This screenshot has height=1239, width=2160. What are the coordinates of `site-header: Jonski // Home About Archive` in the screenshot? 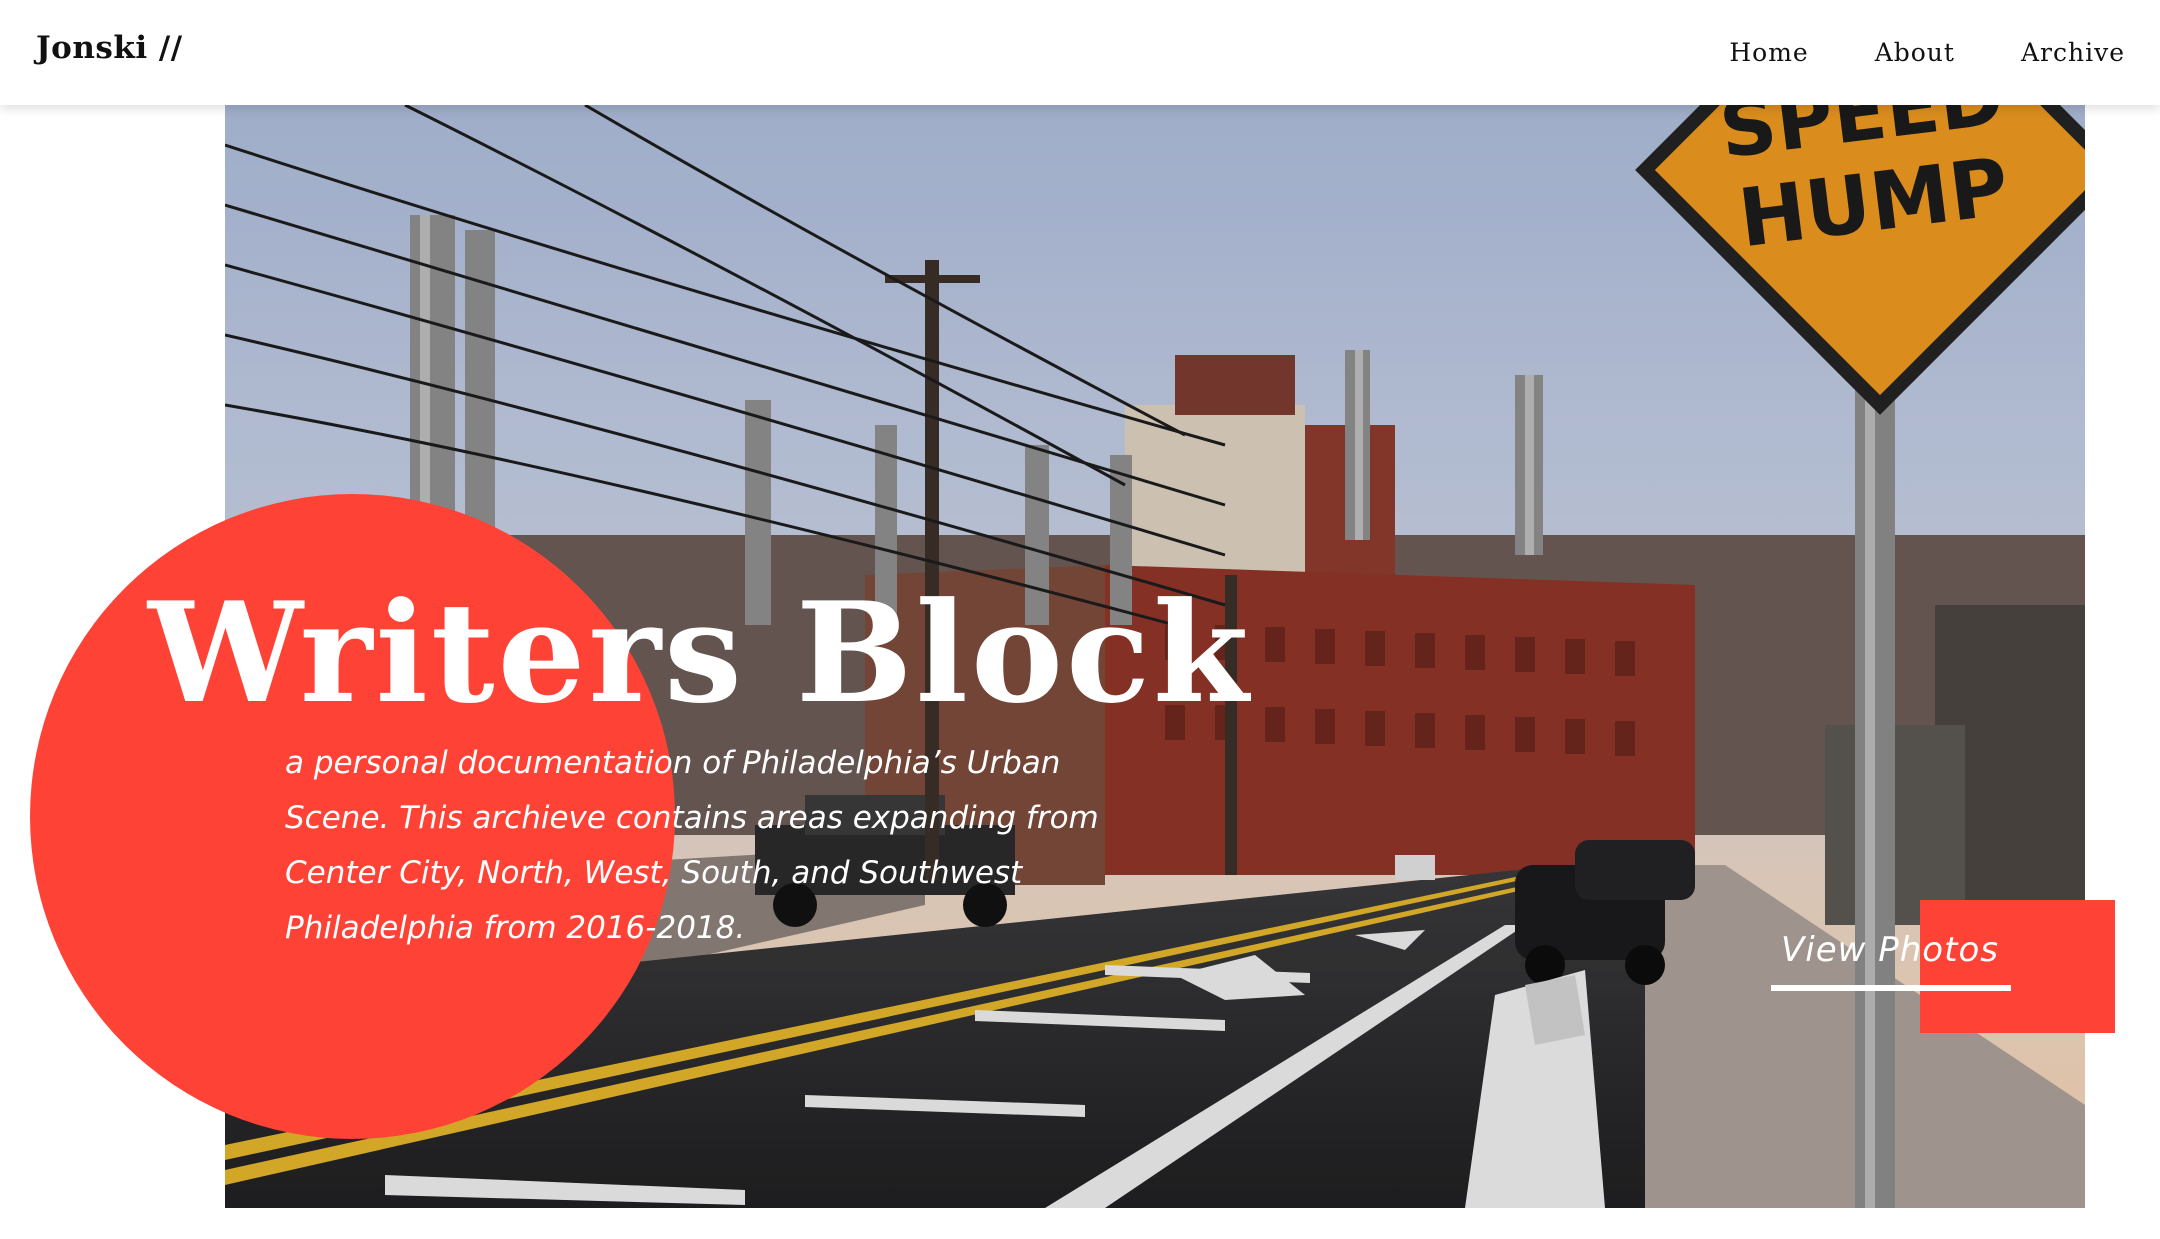 It's located at (1080, 52).